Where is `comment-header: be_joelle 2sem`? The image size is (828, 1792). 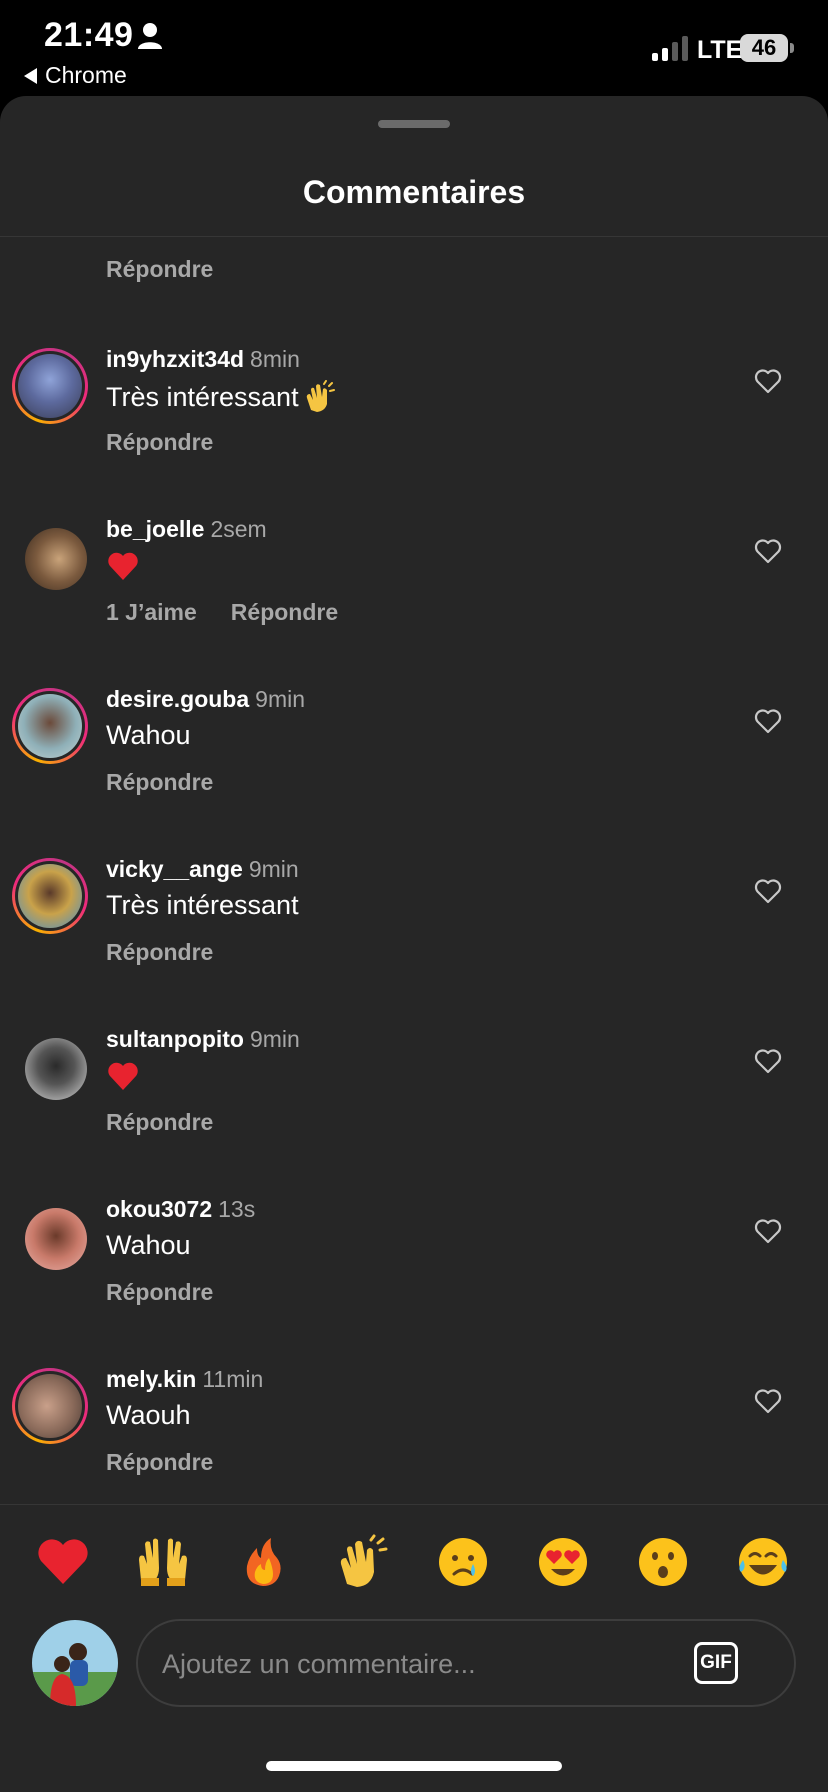
comment-header: be_joelle 2sem is located at coordinates (186, 529).